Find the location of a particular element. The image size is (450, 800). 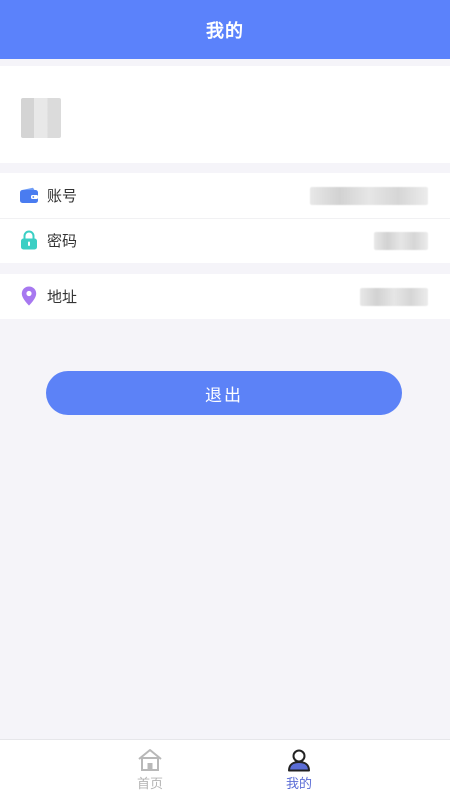

location-pin-icon is located at coordinates (29, 296).